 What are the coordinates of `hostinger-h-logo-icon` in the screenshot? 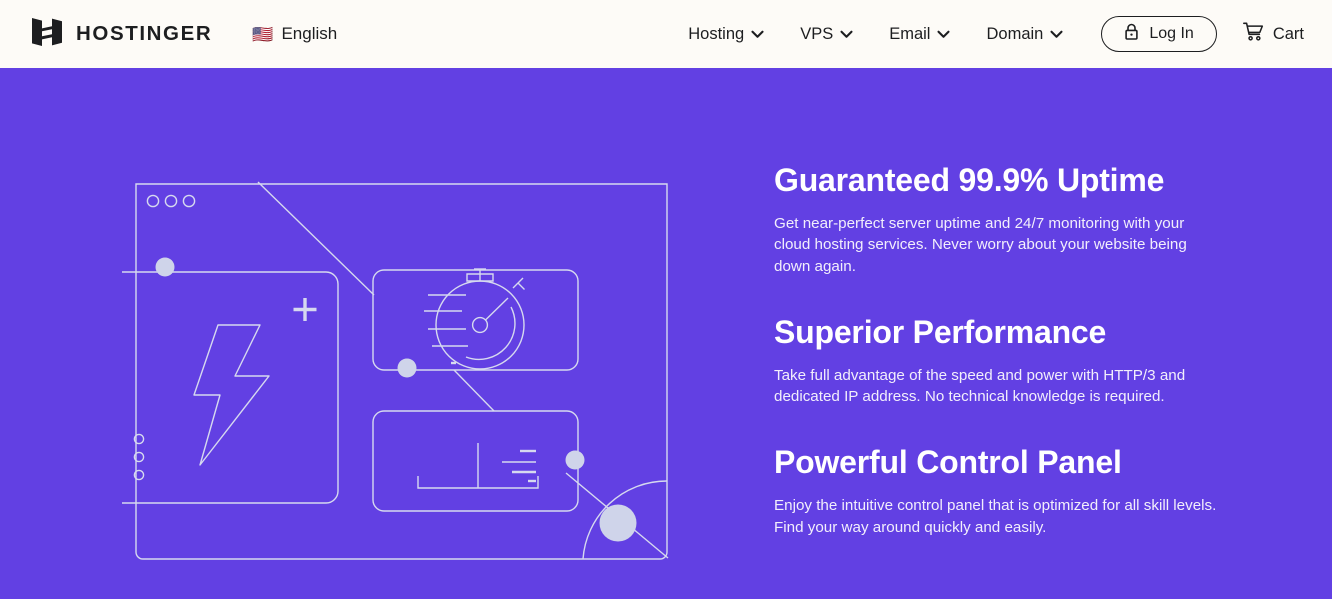 It's located at (47, 34).